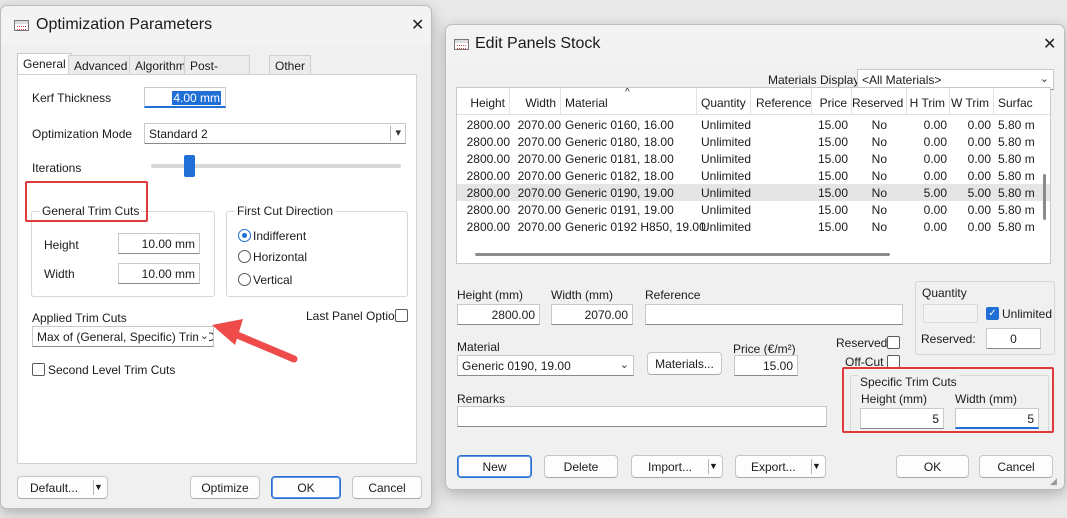 The height and width of the screenshot is (518, 1067). What do you see at coordinates (123, 336) in the screenshot?
I see `applied-trim-cuts-select: Max of (General, Specific) Trim Cu ⌄` at bounding box center [123, 336].